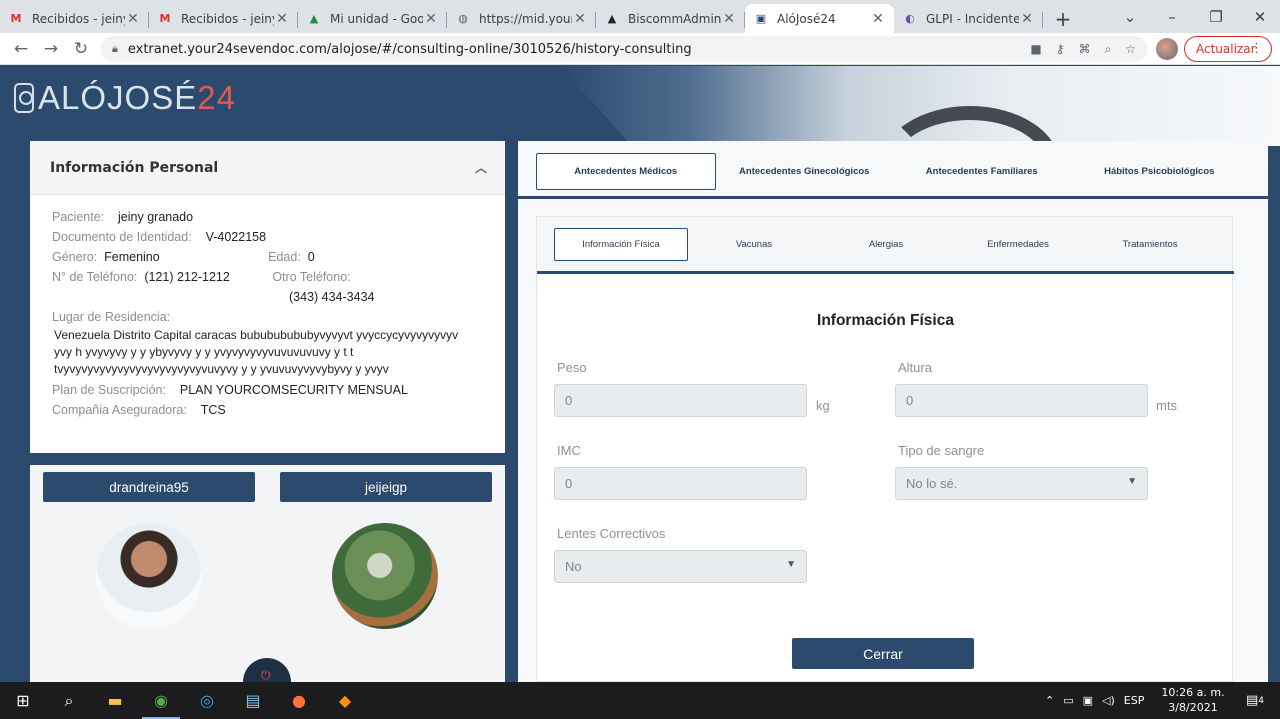  Describe the element at coordinates (1172, 17) in the screenshot. I see `minimize-icon: –` at that location.